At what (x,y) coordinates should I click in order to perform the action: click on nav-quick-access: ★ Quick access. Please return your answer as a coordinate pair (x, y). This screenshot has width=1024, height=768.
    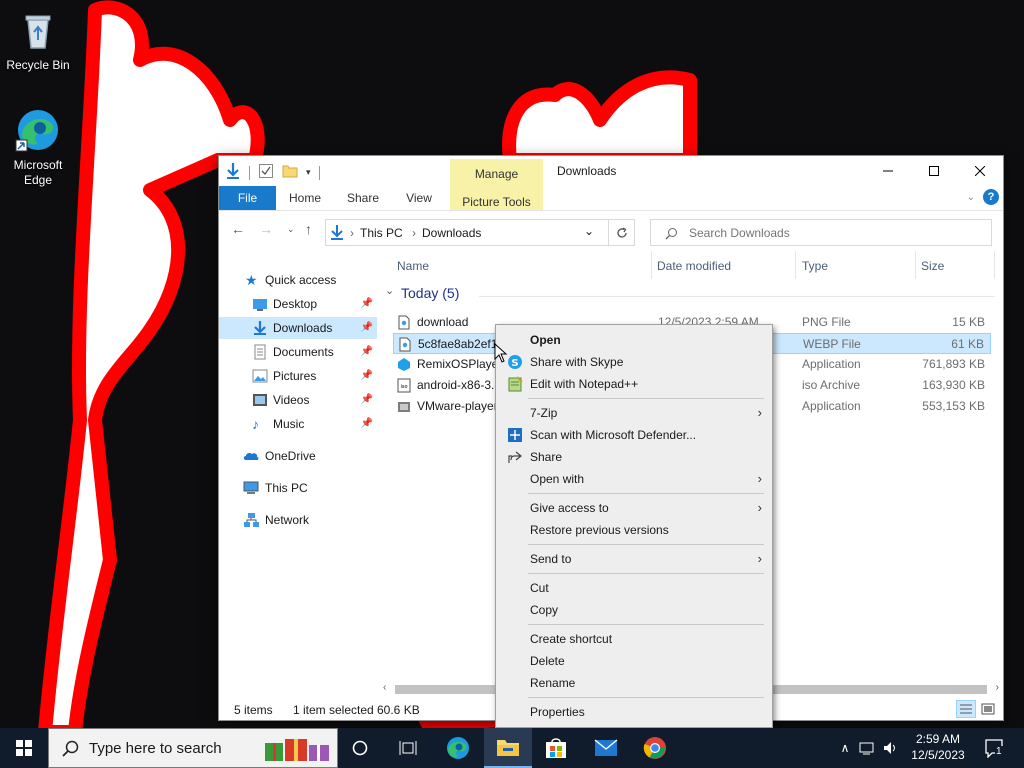
    Looking at the image, I should click on (298, 280).